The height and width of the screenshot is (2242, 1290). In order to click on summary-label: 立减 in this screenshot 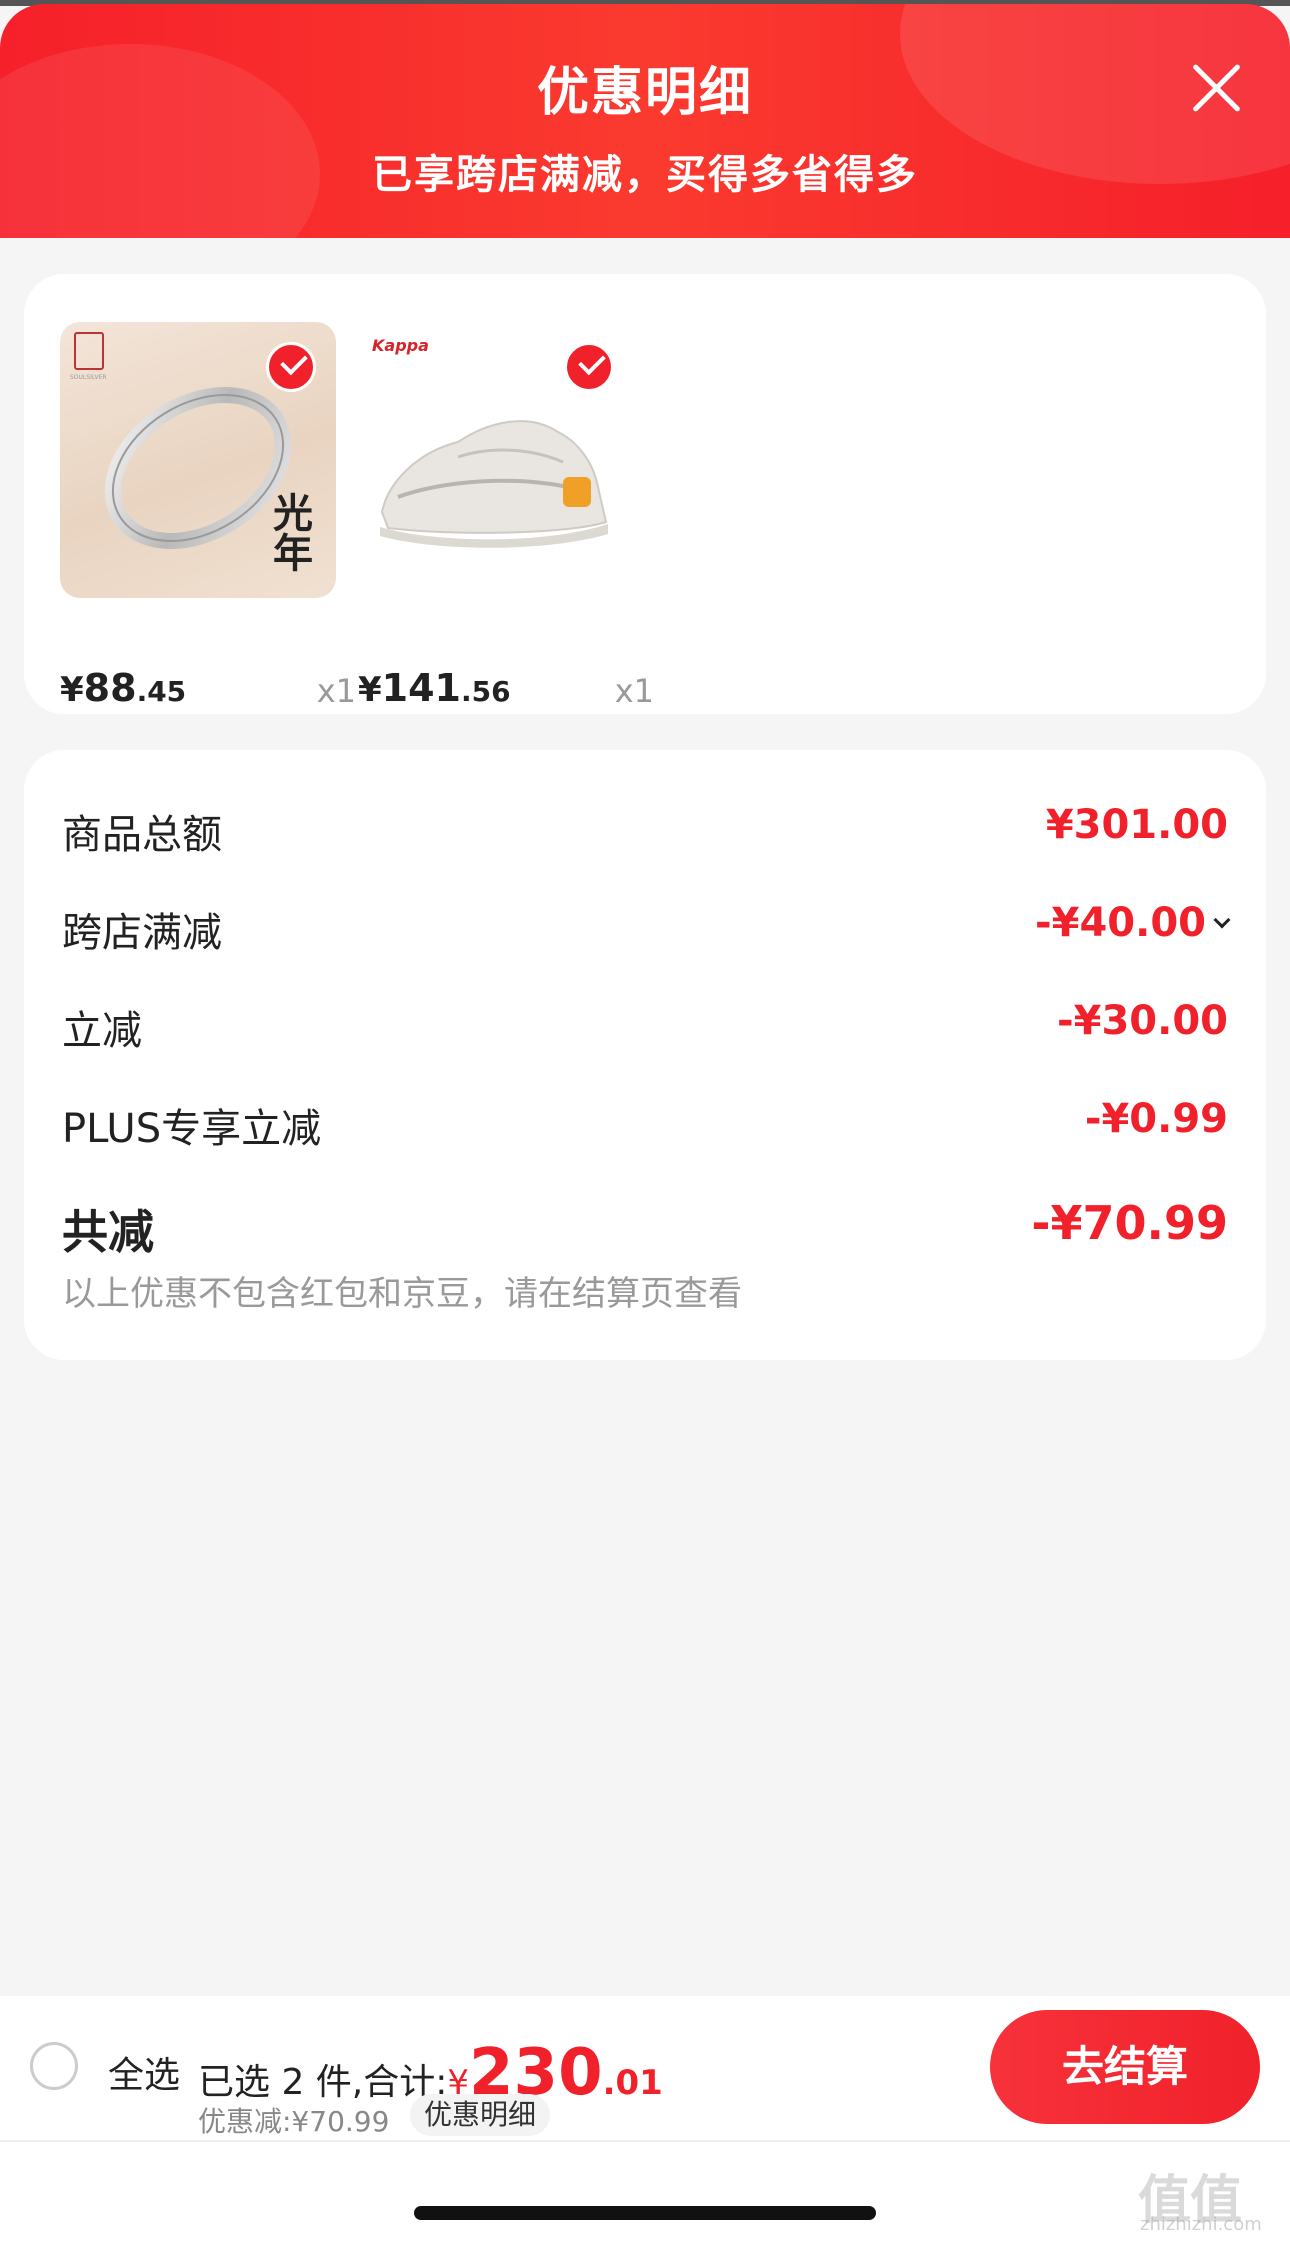, I will do `click(102, 1031)`.